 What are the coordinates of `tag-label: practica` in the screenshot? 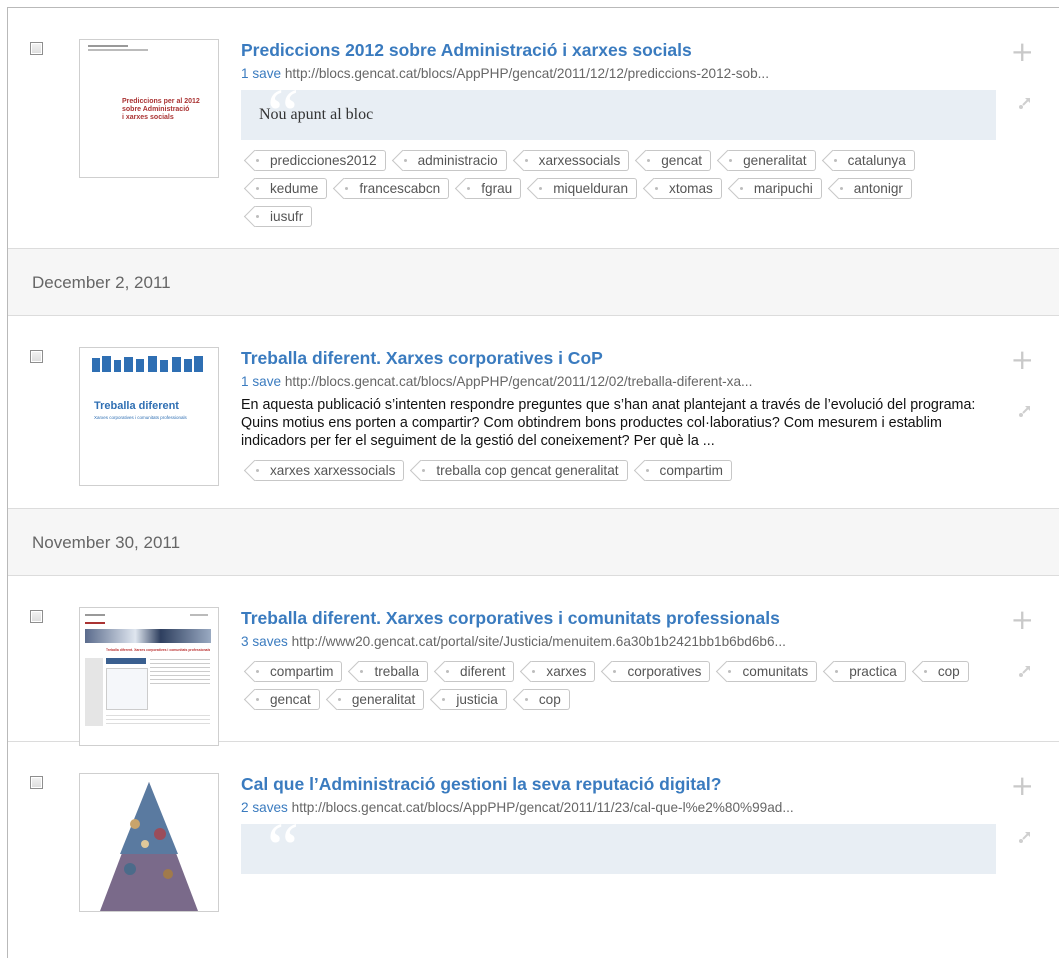 It's located at (873, 671).